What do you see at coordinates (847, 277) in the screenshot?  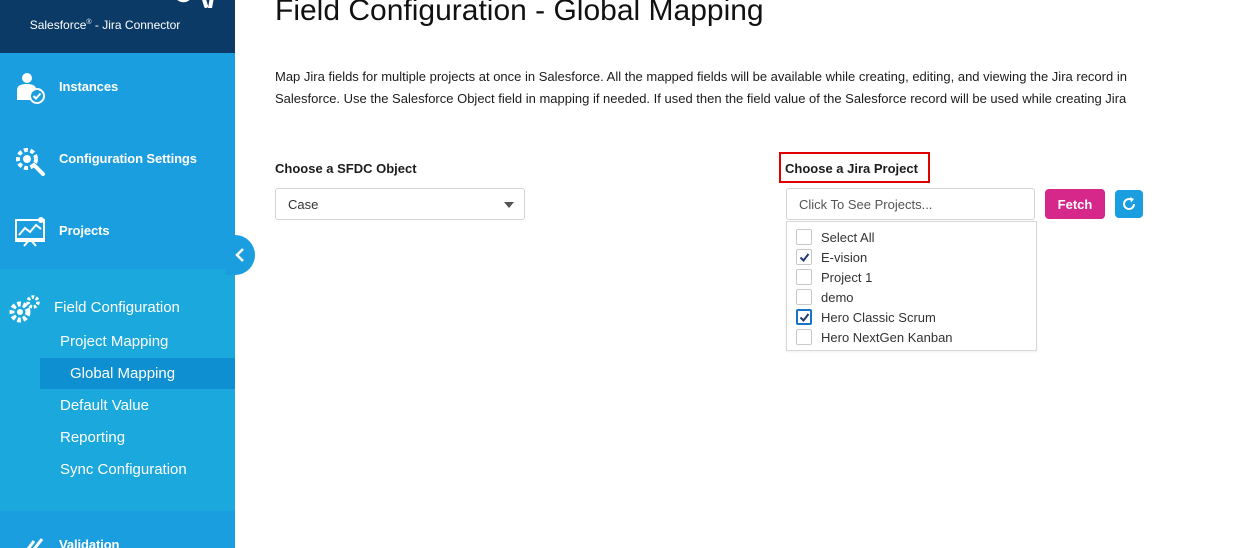 I see `option-label: Project 1` at bounding box center [847, 277].